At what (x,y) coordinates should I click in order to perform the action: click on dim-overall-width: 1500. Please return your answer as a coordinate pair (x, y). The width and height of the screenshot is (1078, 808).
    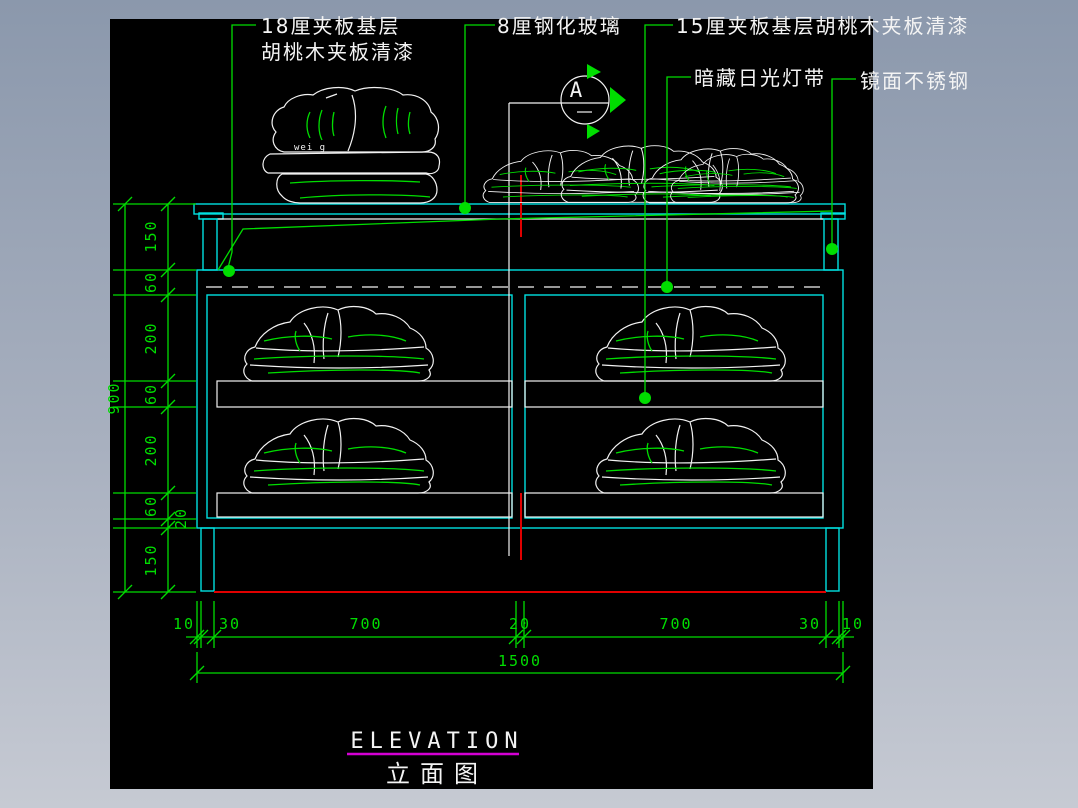
    Looking at the image, I should click on (520, 661).